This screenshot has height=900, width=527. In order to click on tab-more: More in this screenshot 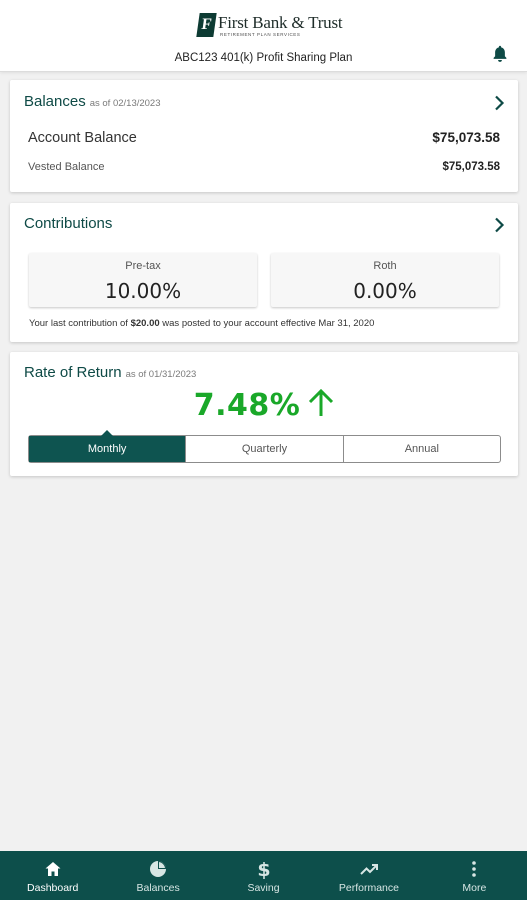, I will do `click(474, 875)`.